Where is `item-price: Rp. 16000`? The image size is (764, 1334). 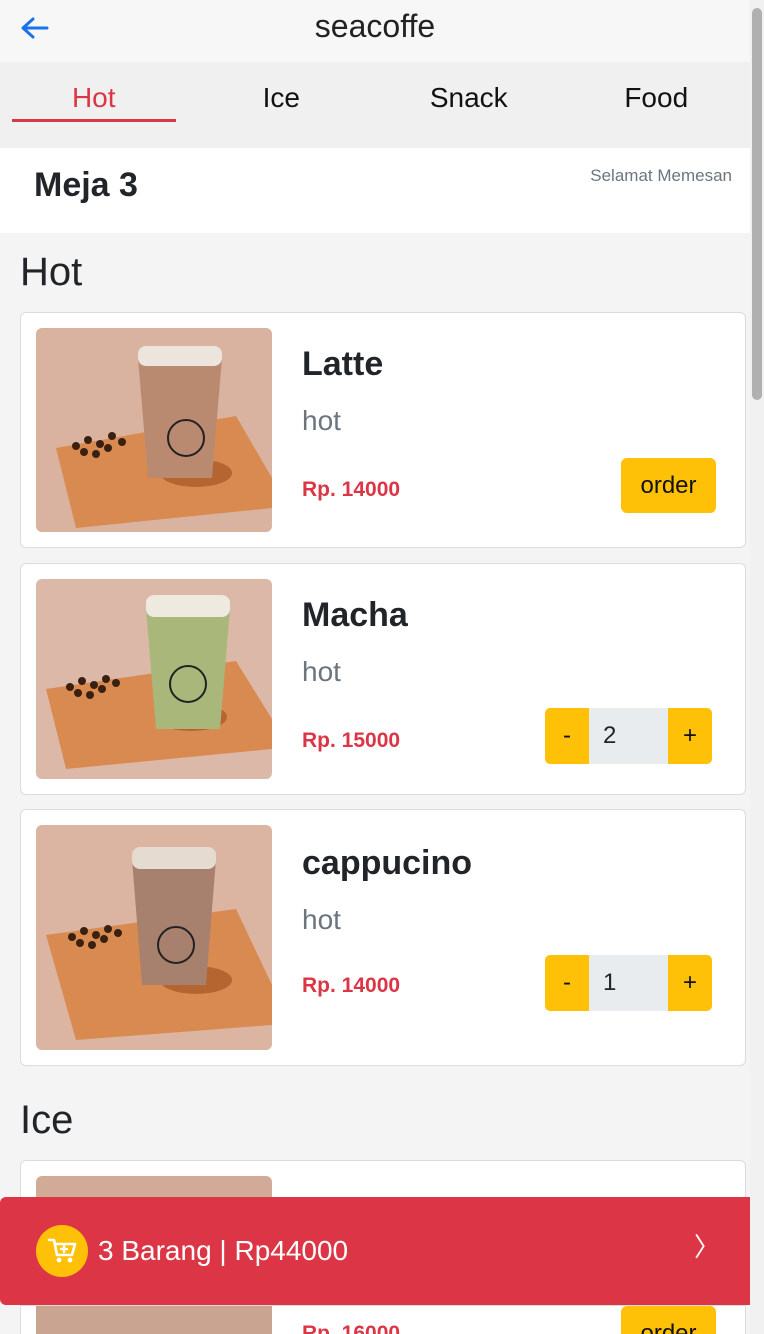
item-price: Rp. 16000 is located at coordinates (351, 1328).